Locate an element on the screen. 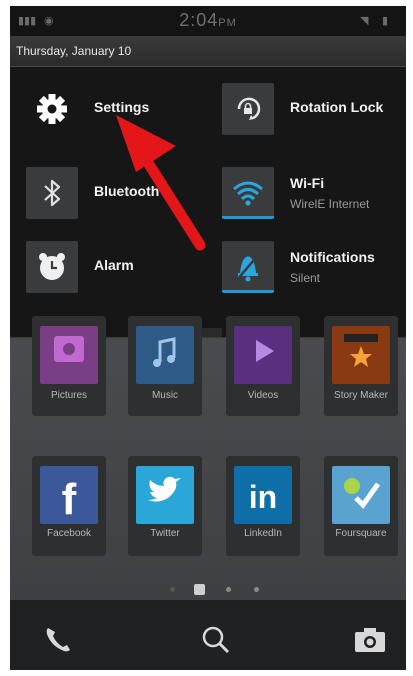 The height and width of the screenshot is (676, 413). app-tile-videos: Videos is located at coordinates (263, 366).